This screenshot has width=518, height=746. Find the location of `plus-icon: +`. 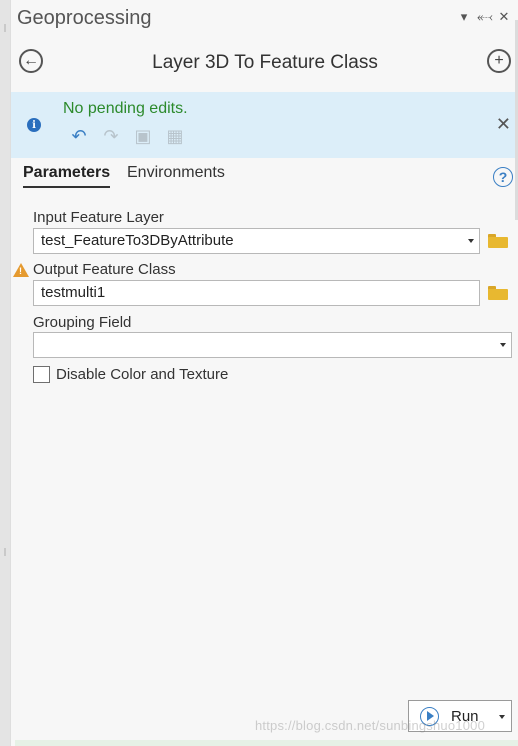

plus-icon: + is located at coordinates (499, 60).